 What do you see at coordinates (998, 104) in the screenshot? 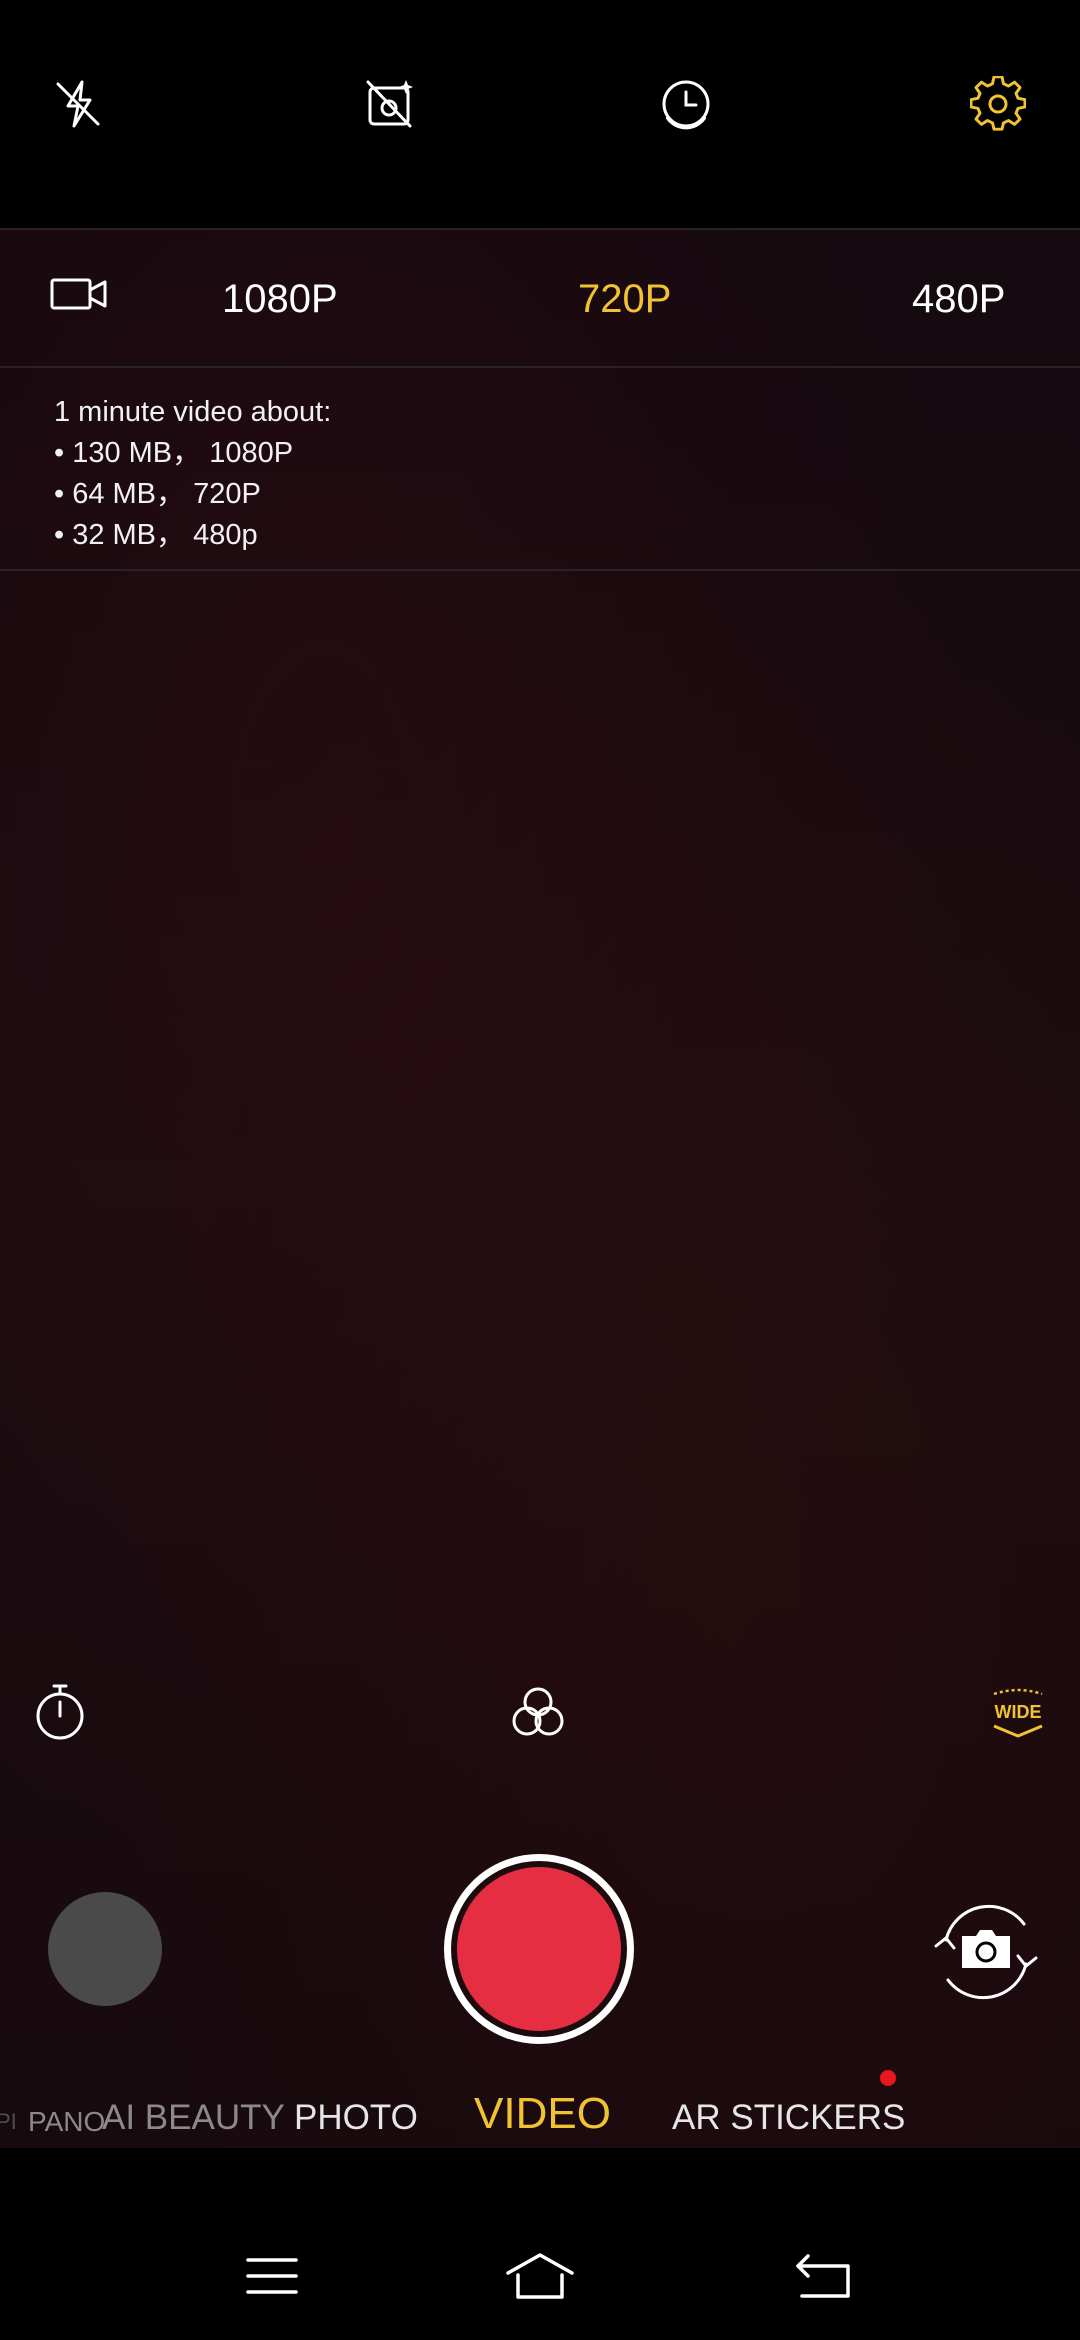
I see `settings-icon` at bounding box center [998, 104].